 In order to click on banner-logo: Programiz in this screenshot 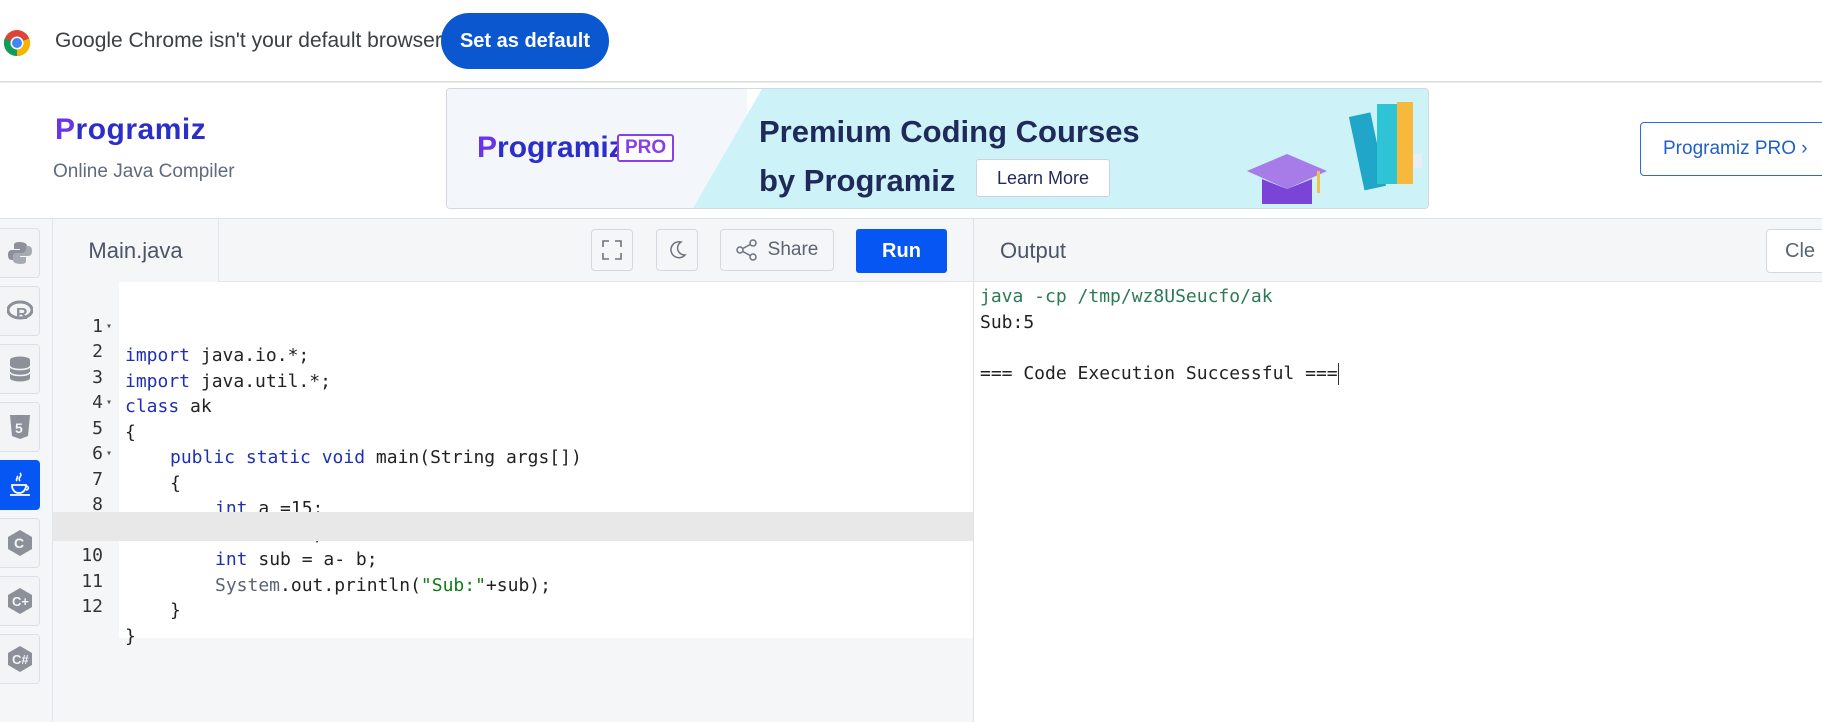, I will do `click(550, 148)`.